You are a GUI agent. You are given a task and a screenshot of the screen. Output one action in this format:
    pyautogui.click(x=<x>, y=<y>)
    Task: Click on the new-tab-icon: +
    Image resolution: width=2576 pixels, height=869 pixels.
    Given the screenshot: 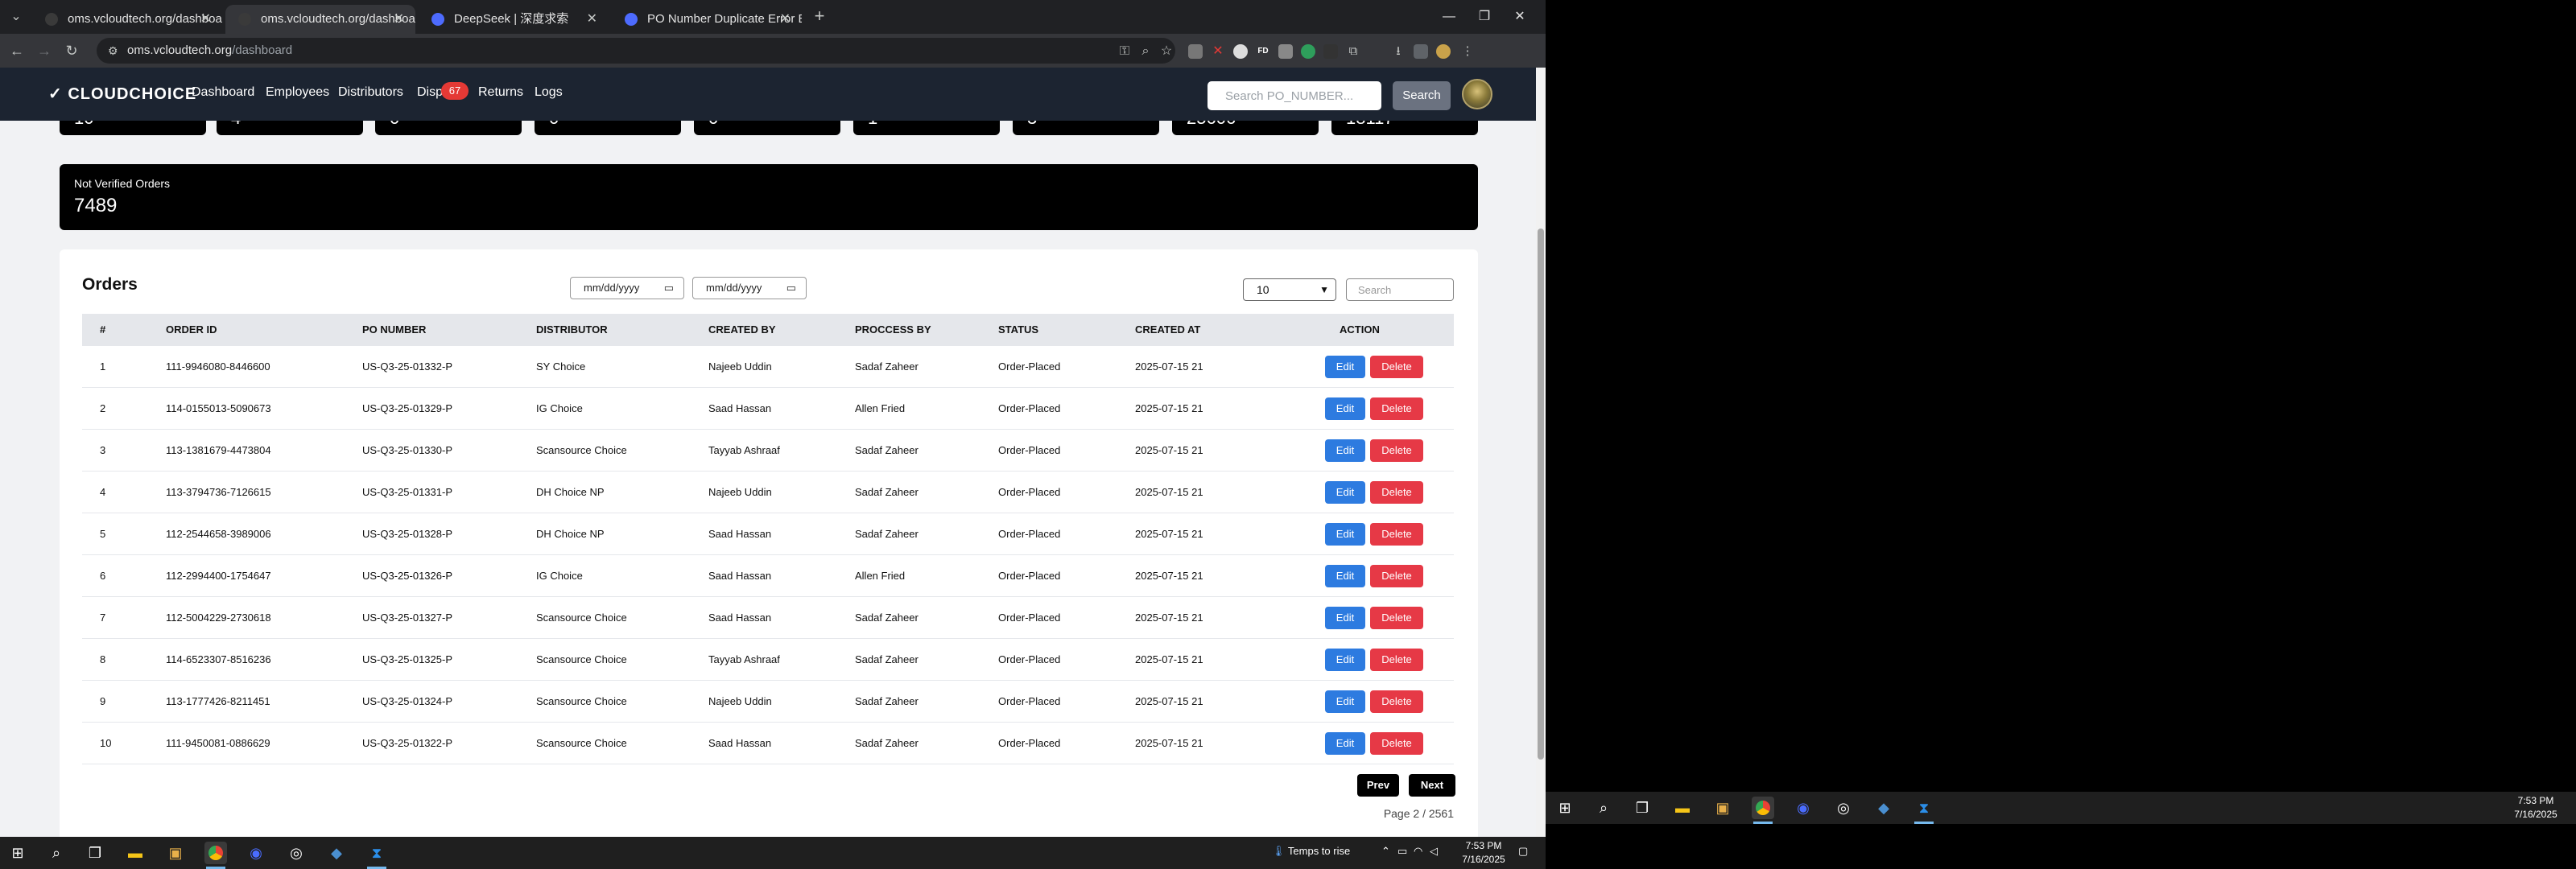 What is the action you would take?
    pyautogui.click(x=819, y=16)
    